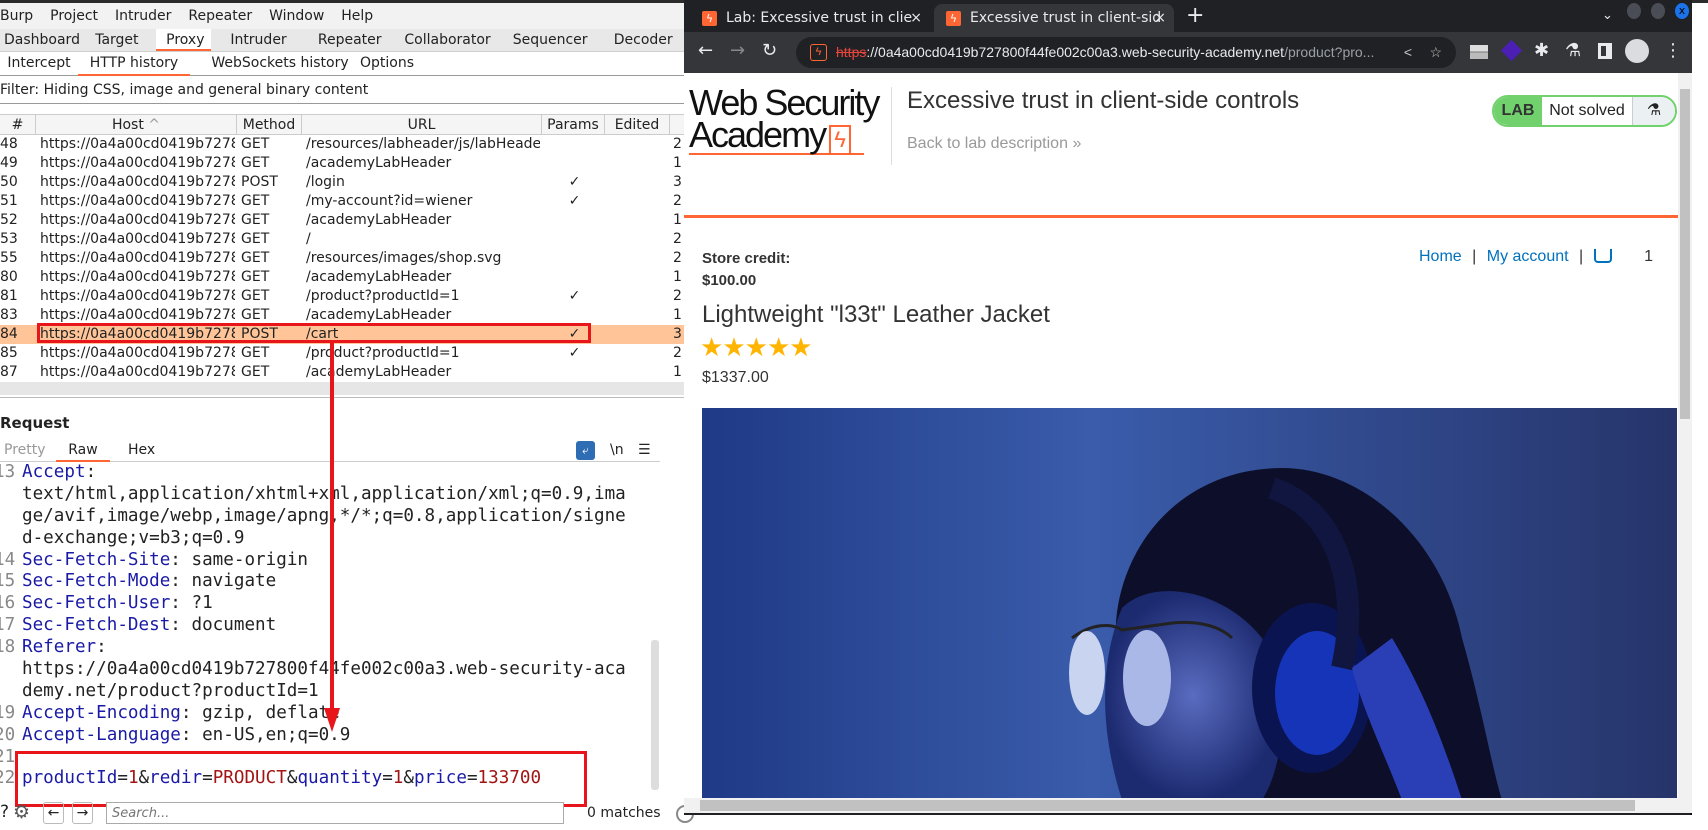 Image resolution: width=1708 pixels, height=830 pixels. What do you see at coordinates (709, 18) in the screenshot?
I see `lightning-favicon-icon: ϟ` at bounding box center [709, 18].